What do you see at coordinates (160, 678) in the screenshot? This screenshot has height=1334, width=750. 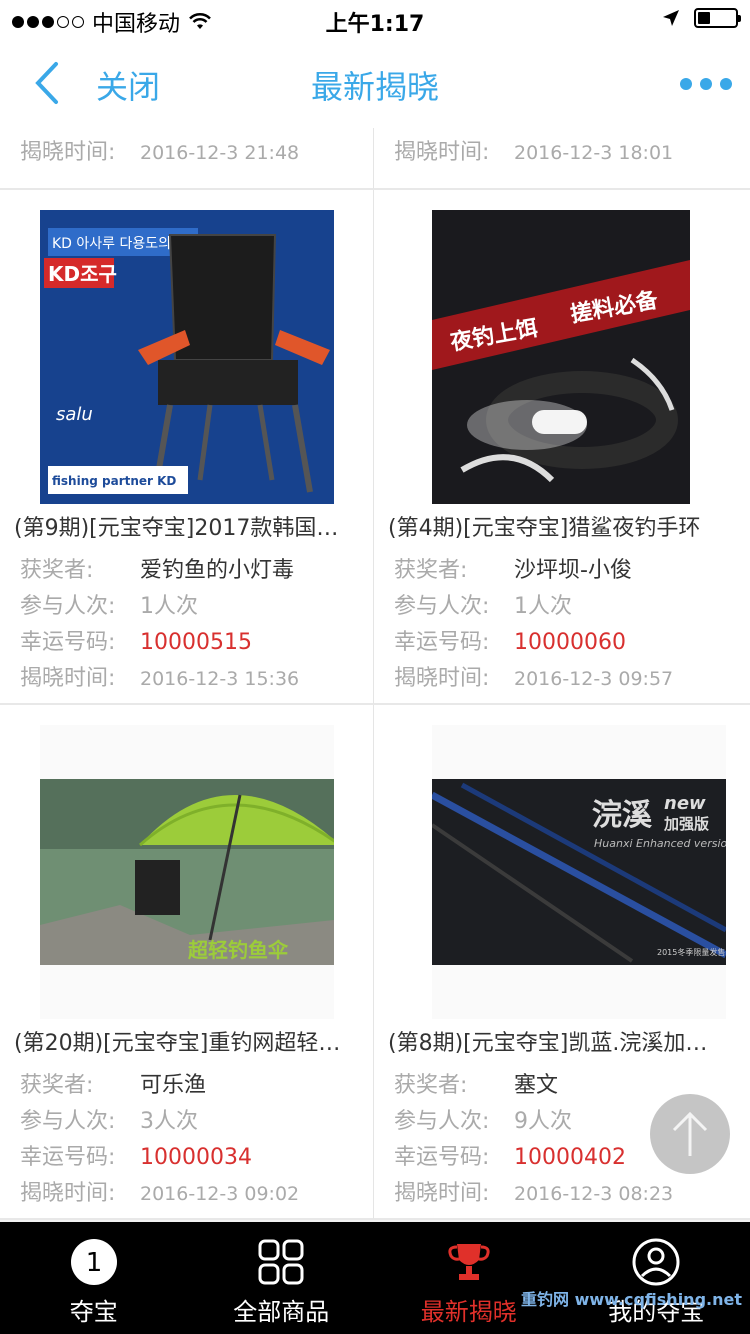 I see `reveal-time-row: 揭晓时间: 2016-12-3 15:36` at bounding box center [160, 678].